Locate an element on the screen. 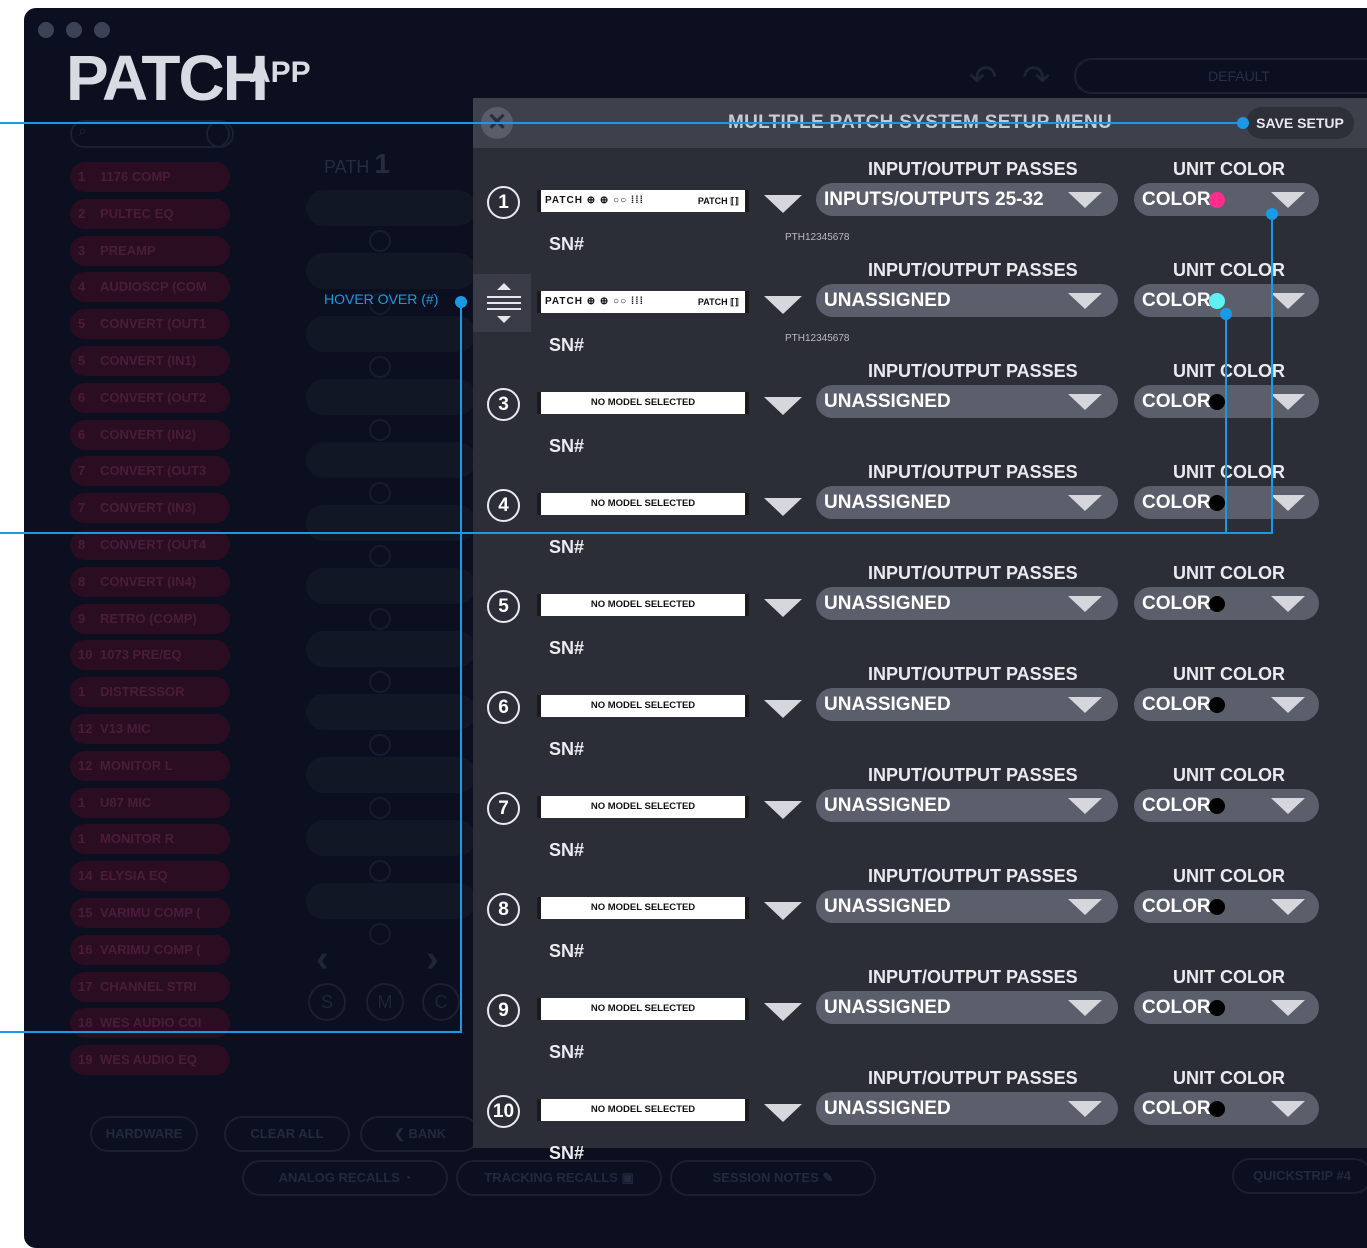 The image size is (1367, 1248). quickstrip-button: QUICKSTRIP #4 is located at coordinates (1299, 1176).